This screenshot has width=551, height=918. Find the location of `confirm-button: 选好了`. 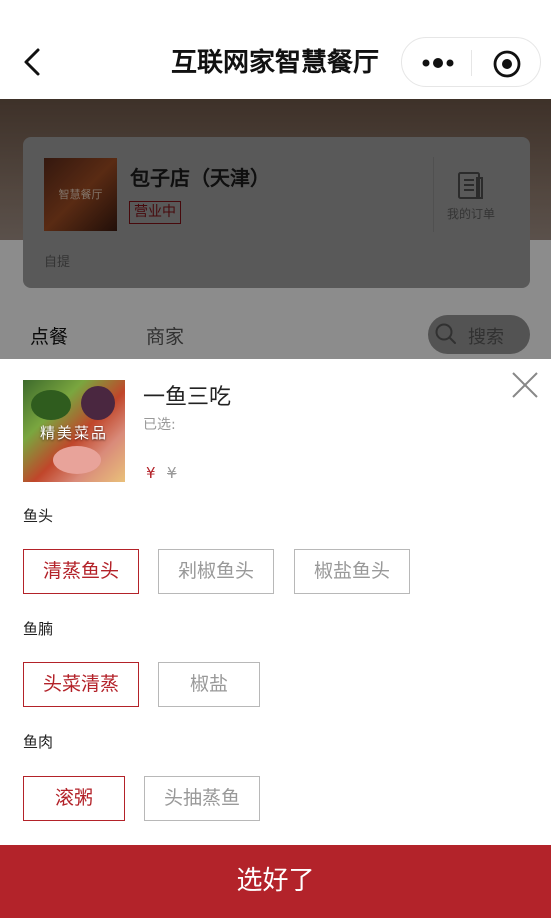

confirm-button: 选好了 is located at coordinates (275, 881).